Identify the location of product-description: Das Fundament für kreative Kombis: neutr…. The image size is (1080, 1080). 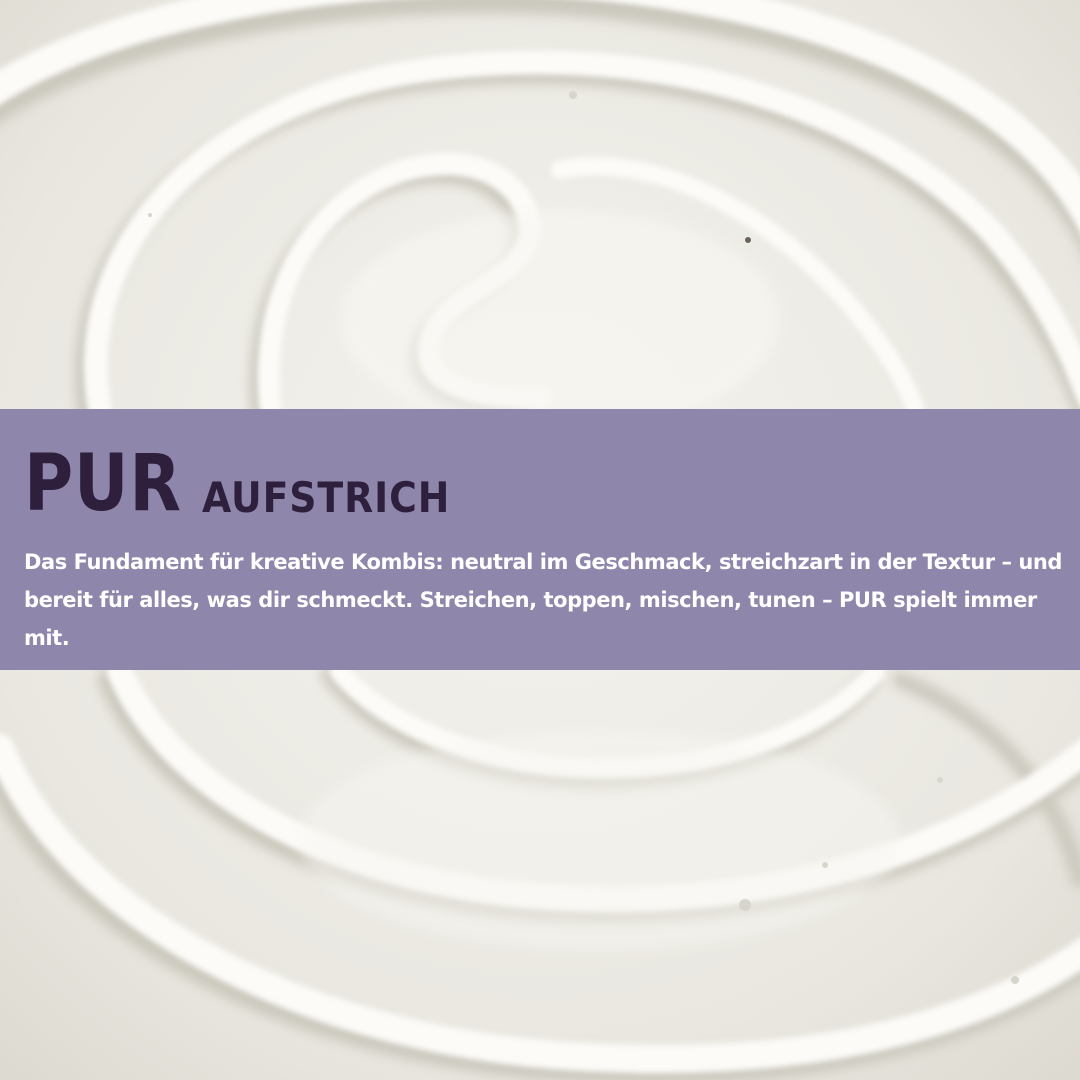
(543, 600).